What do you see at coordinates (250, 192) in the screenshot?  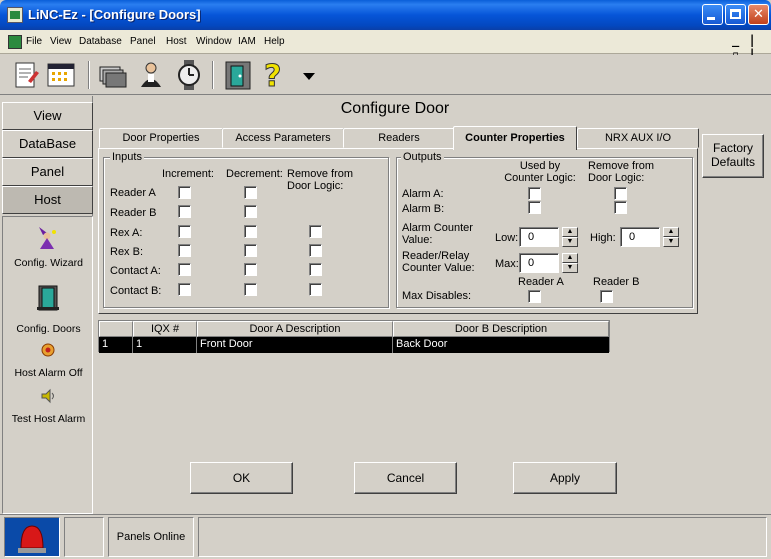 I see `reader-a-decrement-checkbox` at bounding box center [250, 192].